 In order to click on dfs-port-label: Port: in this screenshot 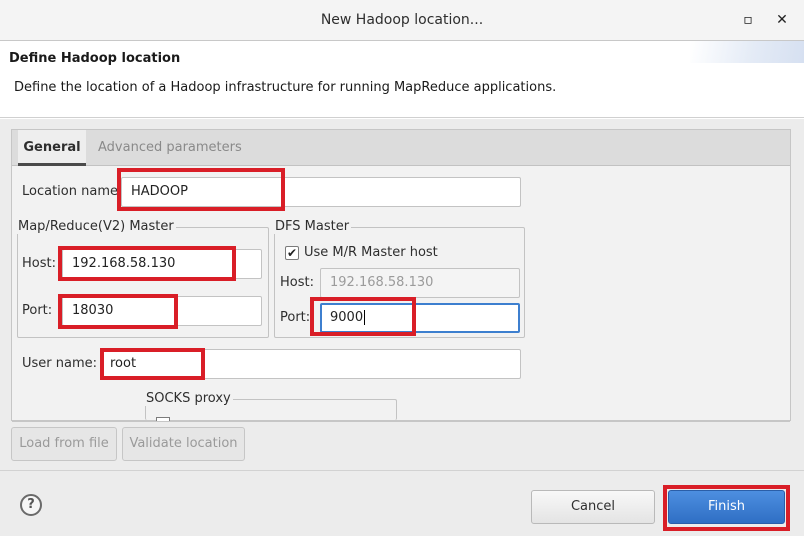, I will do `click(295, 317)`.